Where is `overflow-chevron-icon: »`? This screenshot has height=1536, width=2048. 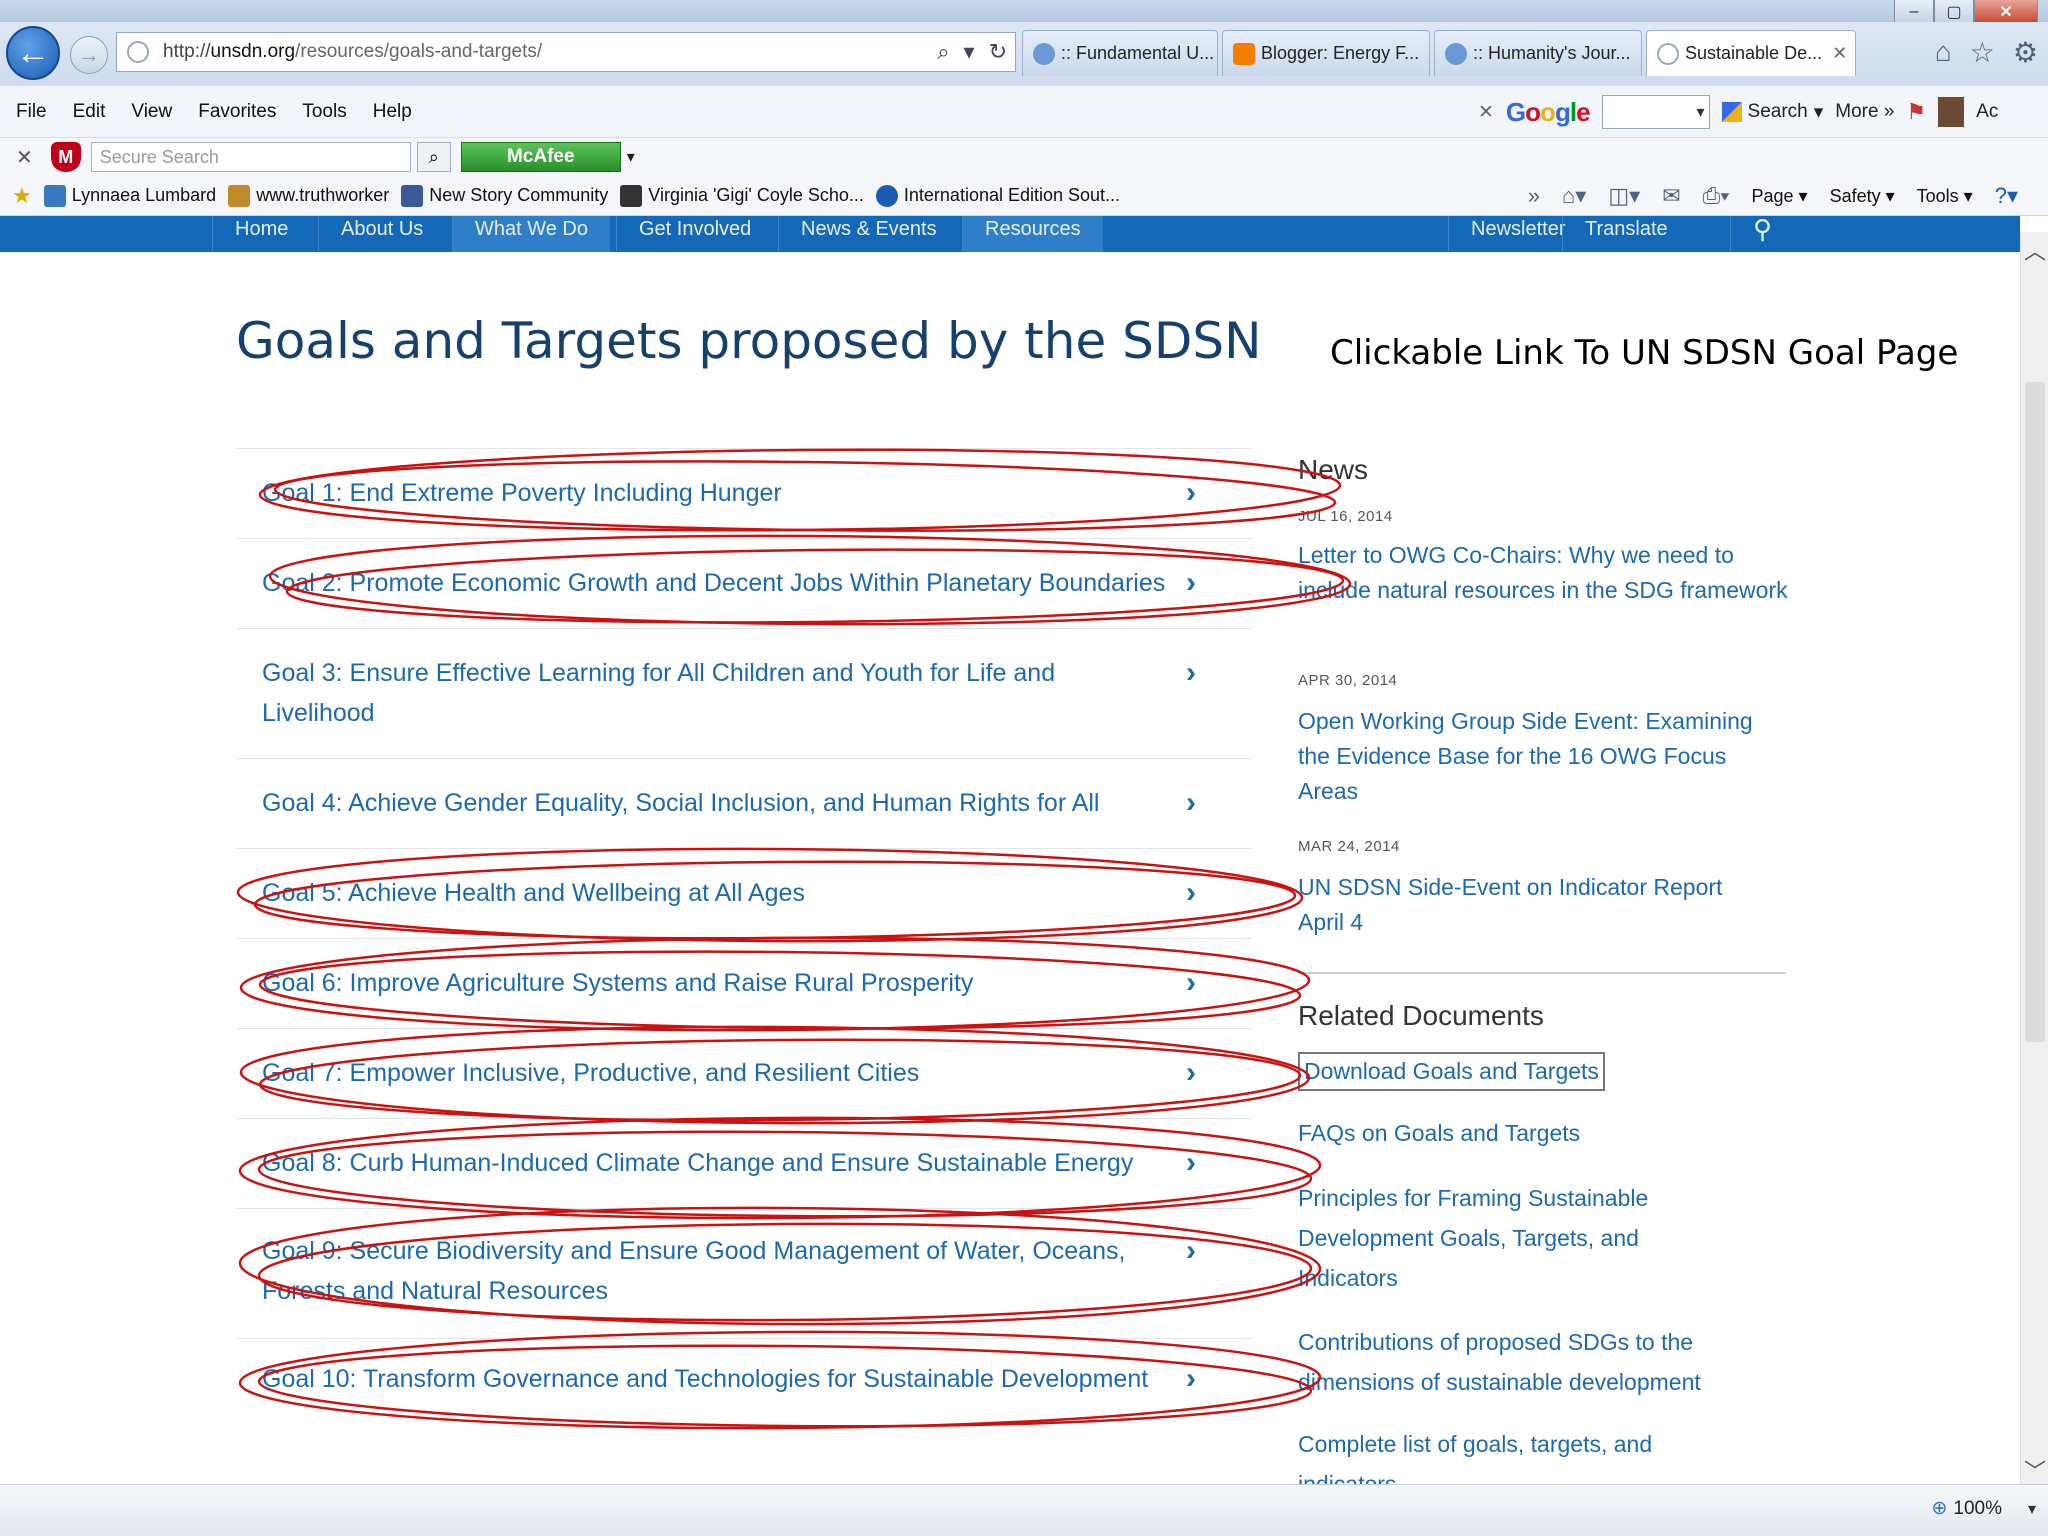
overflow-chevron-icon: » is located at coordinates (1534, 196).